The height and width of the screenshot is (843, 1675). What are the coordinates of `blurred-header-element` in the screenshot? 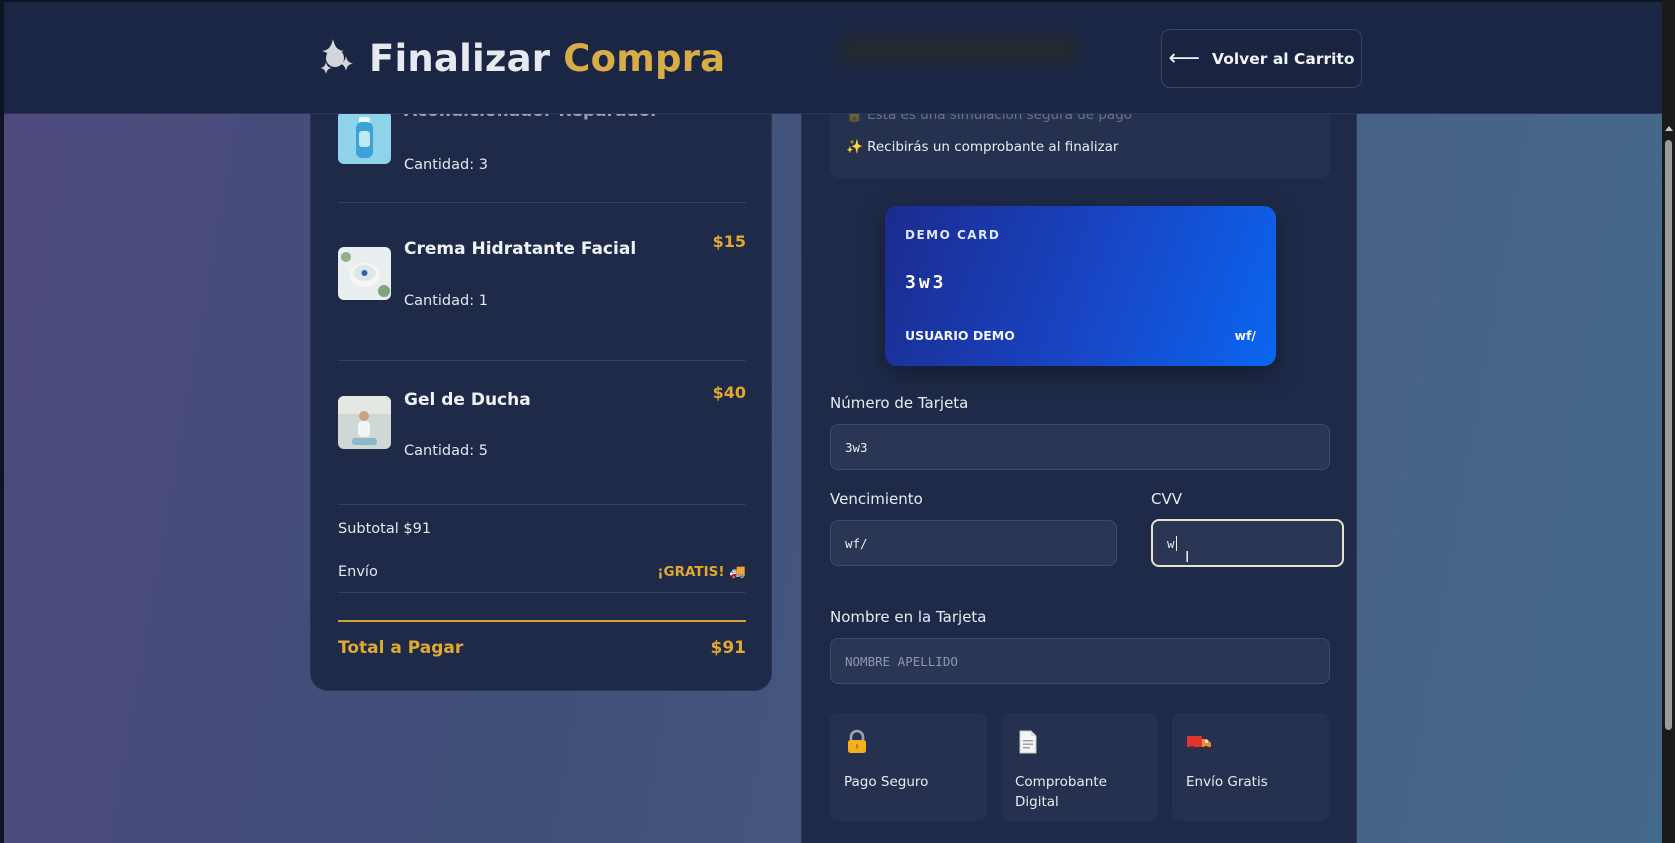 It's located at (959, 50).